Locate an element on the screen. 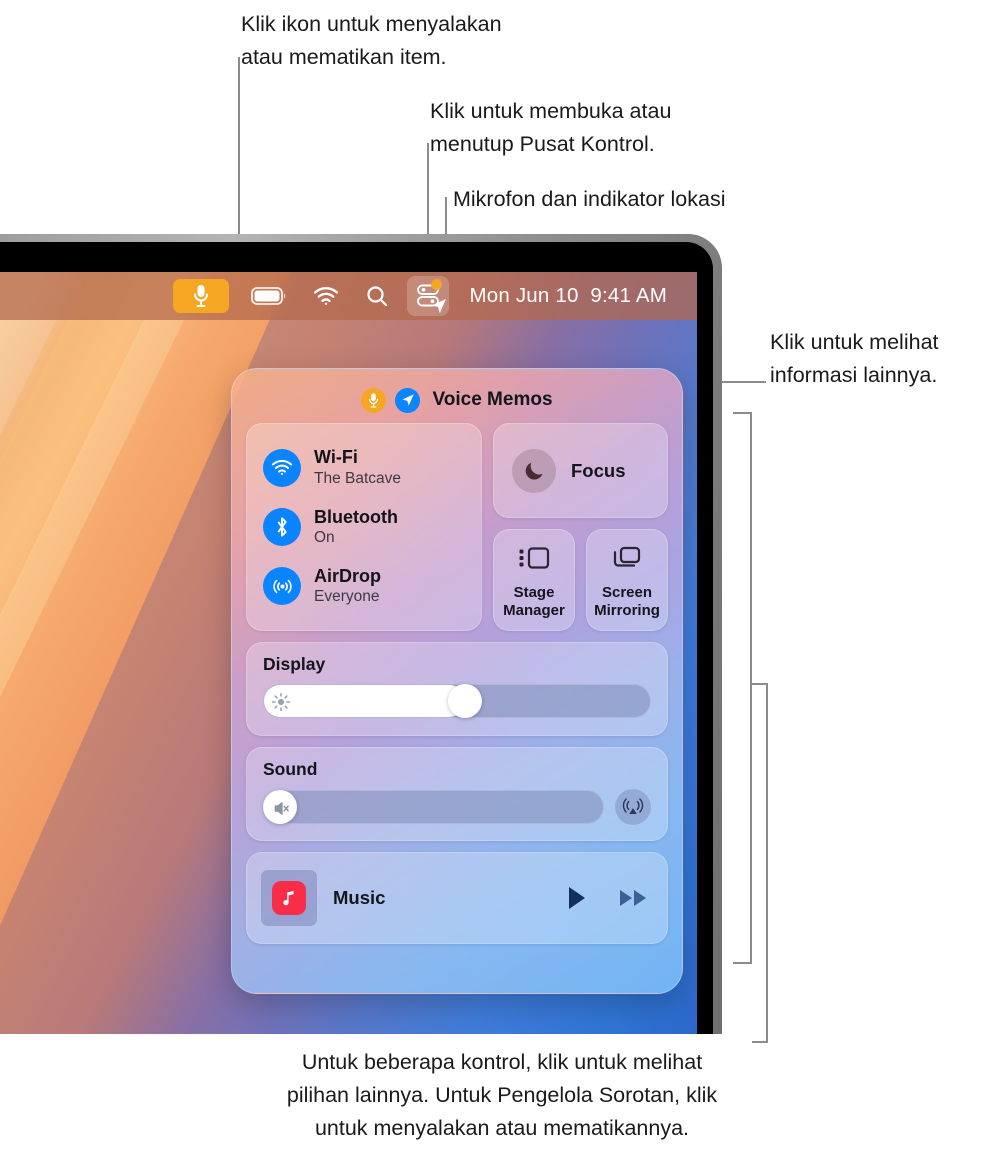 This screenshot has height=1154, width=1008. menu-bar-clock: Mon Jun 10 9:41 AM is located at coordinates (568, 296).